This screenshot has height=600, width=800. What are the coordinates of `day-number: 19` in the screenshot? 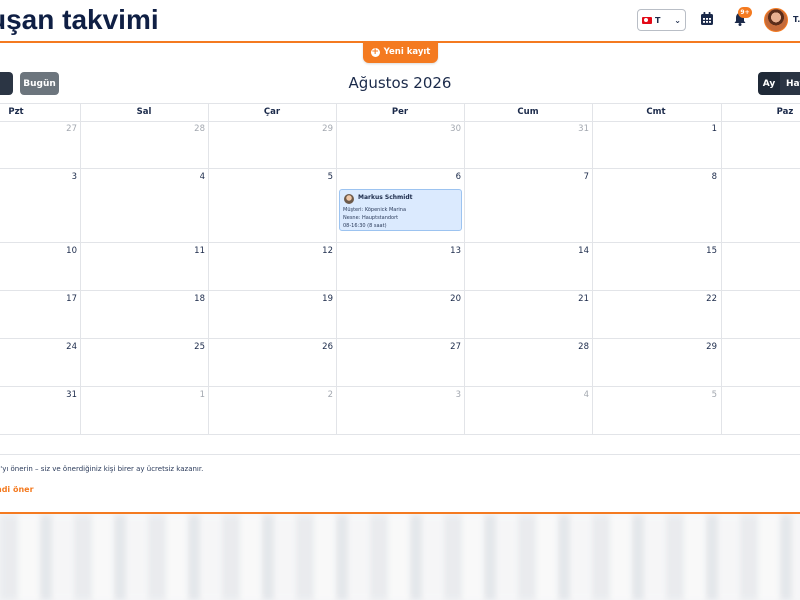 It's located at (327, 299).